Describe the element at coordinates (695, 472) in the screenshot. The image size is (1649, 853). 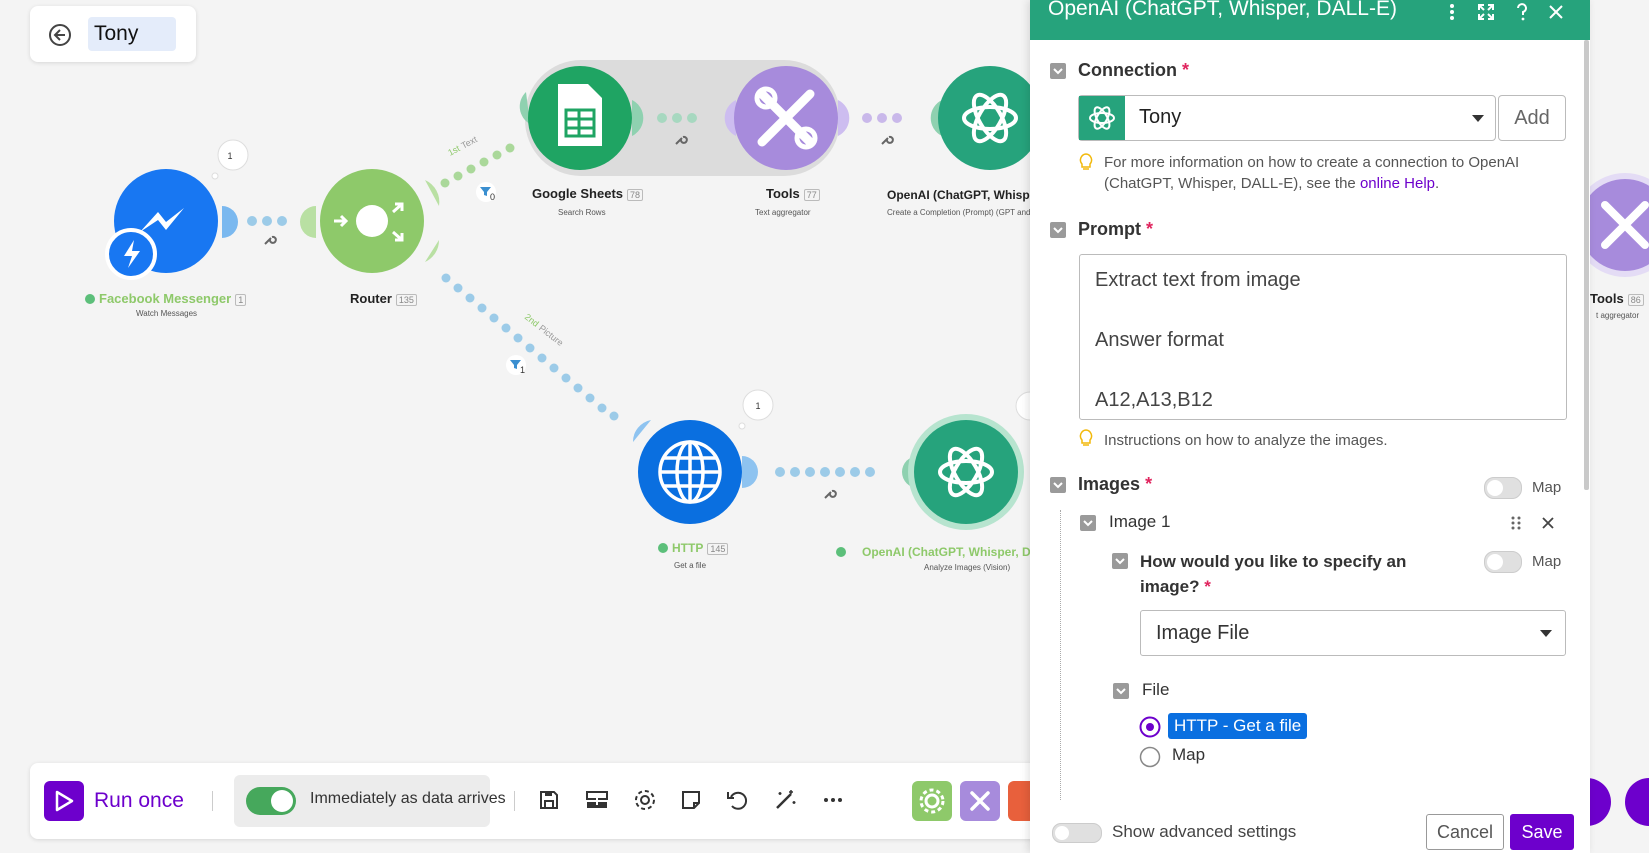
I see `module-http` at that location.